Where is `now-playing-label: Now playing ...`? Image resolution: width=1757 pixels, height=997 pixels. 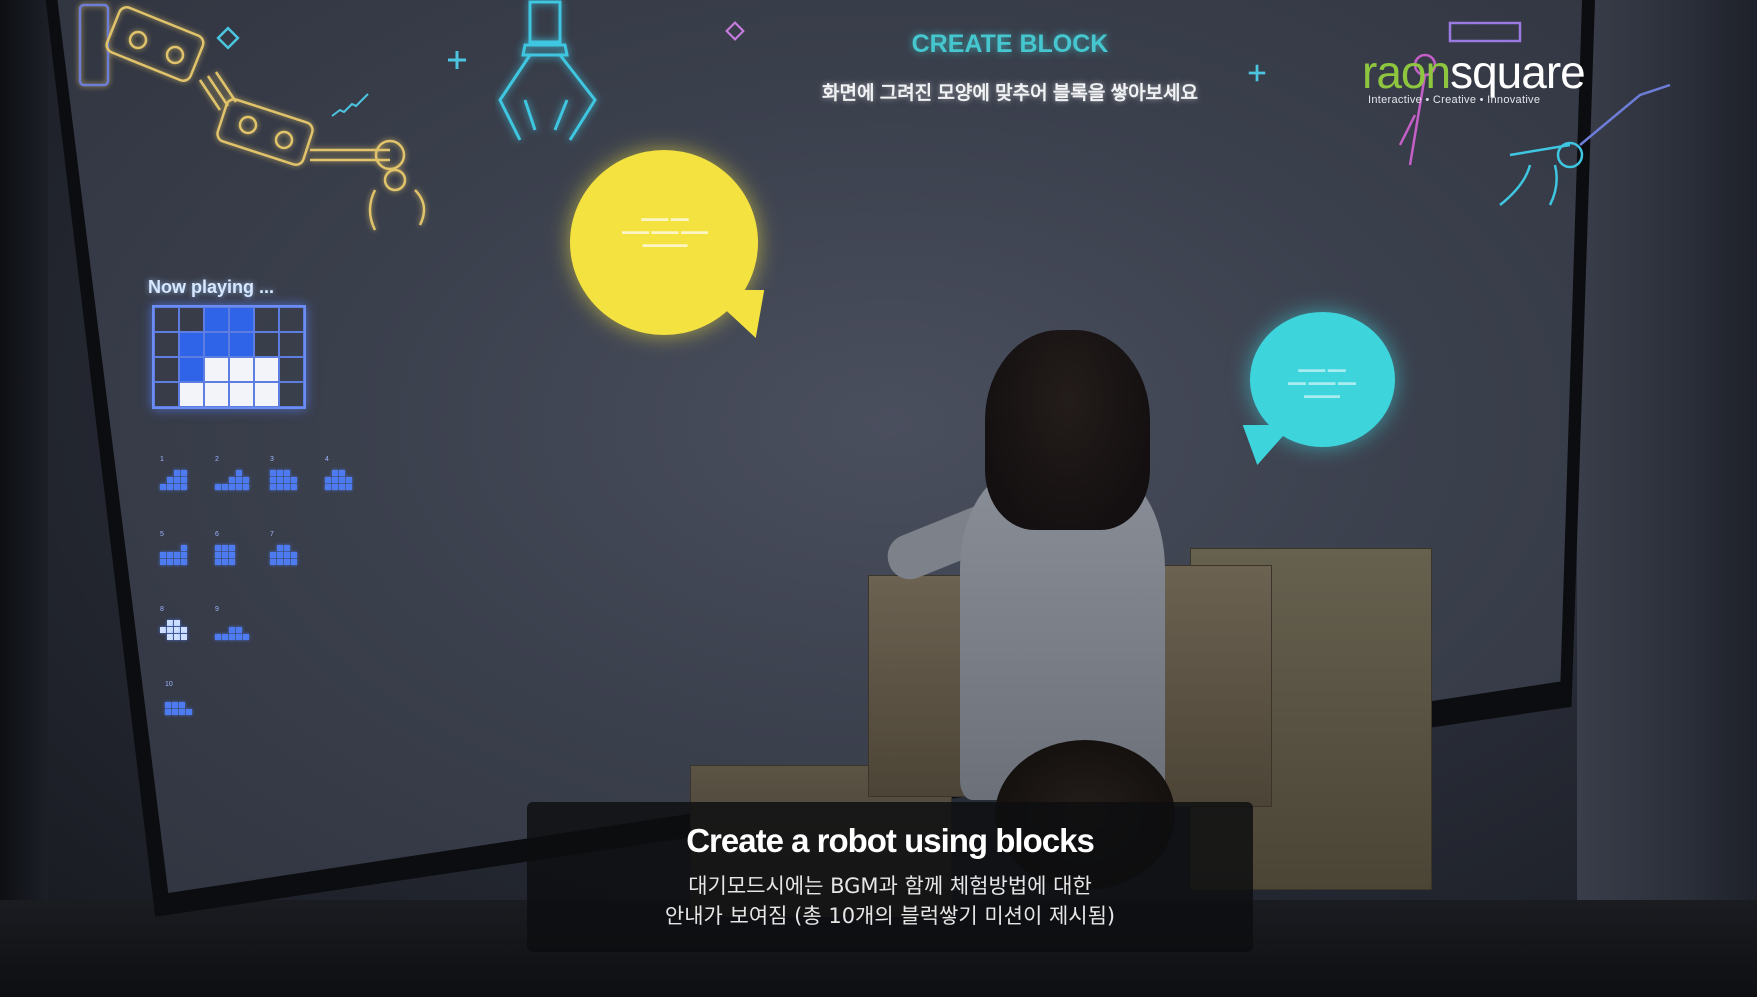
now-playing-label: Now playing ... is located at coordinates (211, 287).